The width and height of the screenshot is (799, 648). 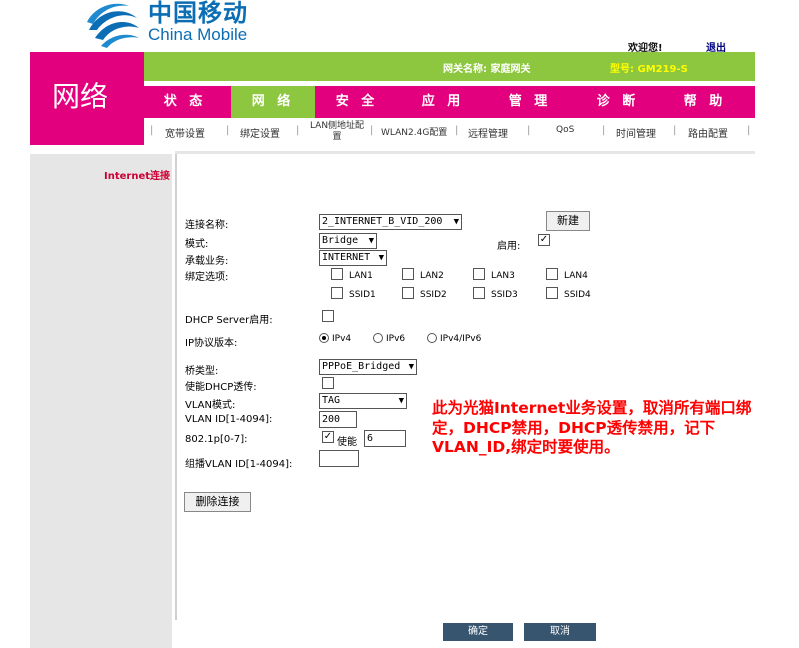 I want to click on bridge-type-value: PPPoE_Bridged, so click(x=361, y=366).